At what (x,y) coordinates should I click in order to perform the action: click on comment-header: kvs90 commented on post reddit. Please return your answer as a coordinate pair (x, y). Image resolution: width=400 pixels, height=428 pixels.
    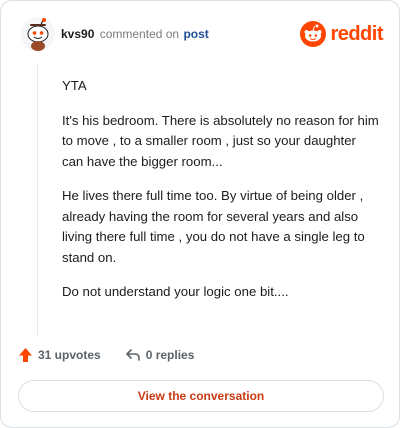
    Looking at the image, I should click on (201, 34).